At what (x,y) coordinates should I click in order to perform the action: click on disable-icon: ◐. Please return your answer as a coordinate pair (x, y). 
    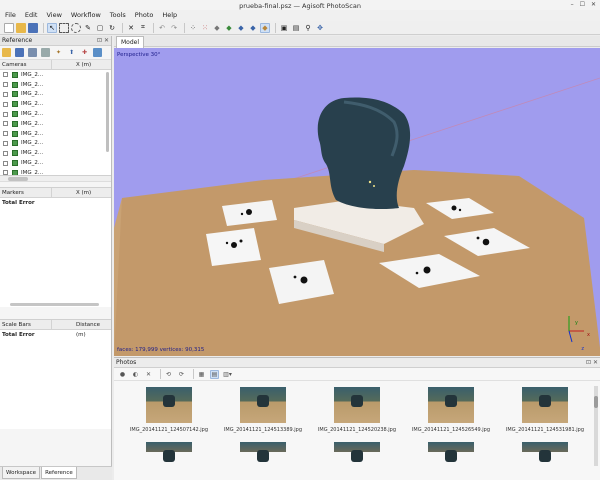
    Looking at the image, I should click on (135, 374).